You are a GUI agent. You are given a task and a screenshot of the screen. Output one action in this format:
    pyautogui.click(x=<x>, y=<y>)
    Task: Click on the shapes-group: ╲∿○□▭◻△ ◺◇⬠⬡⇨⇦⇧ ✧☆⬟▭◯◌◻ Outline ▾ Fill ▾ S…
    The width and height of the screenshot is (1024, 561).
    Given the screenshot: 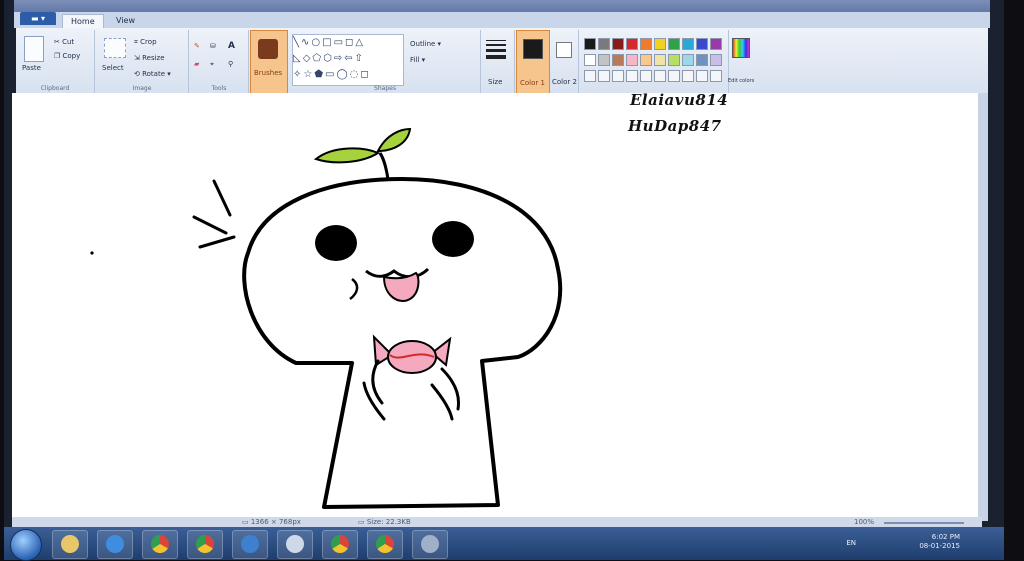 What is the action you would take?
    pyautogui.click(x=385, y=62)
    